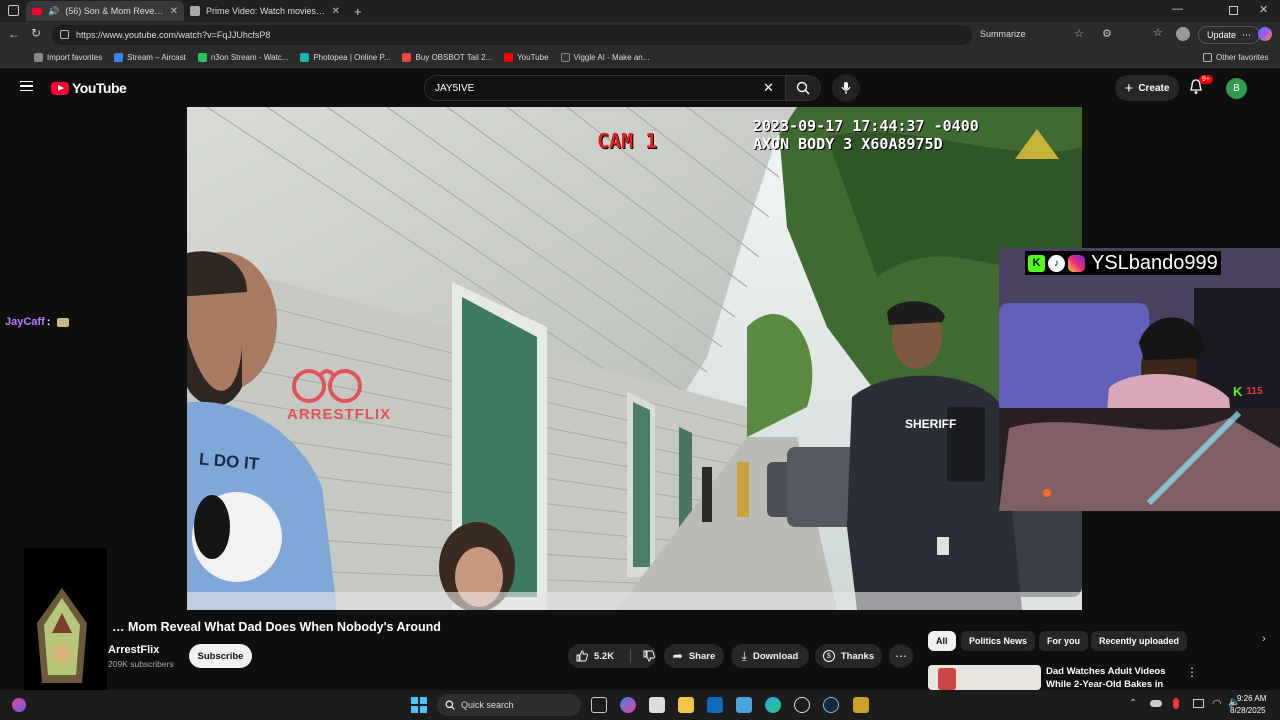  I want to click on channel-name: ArrestFlix, so click(133, 650).